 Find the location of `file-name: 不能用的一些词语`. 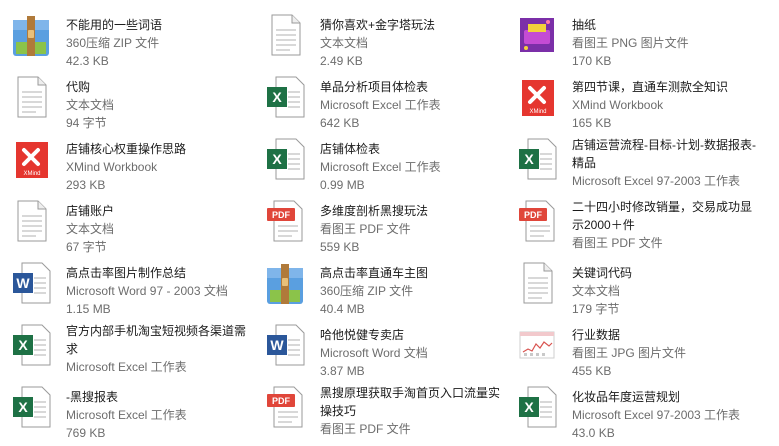

file-name: 不能用的一些词语 is located at coordinates (114, 25).